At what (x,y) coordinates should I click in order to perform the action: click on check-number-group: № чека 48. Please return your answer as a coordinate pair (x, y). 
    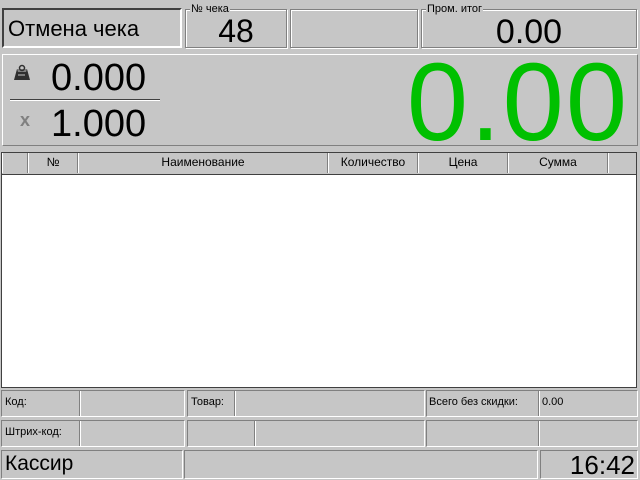
    Looking at the image, I should click on (236, 26).